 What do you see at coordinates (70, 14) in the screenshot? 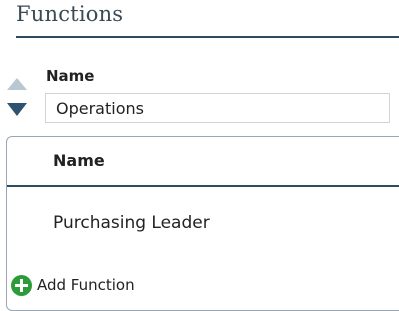
I see `section-title: Functions` at bounding box center [70, 14].